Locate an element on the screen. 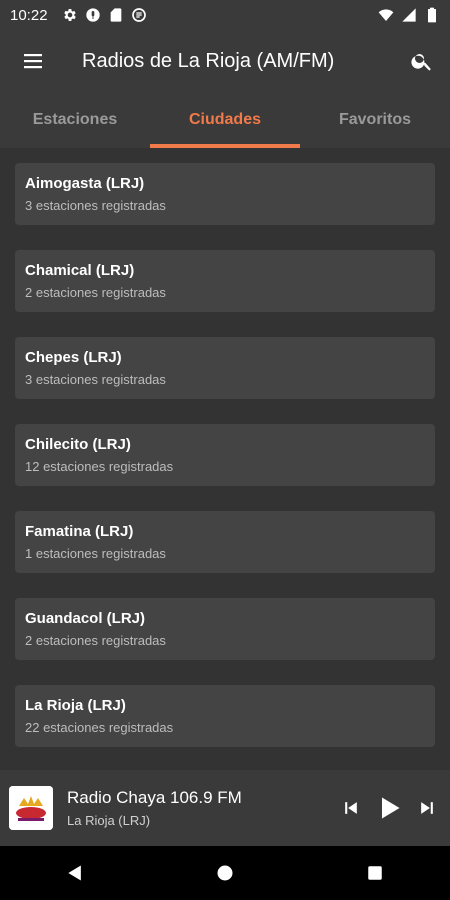  gear-icon is located at coordinates (70, 15).